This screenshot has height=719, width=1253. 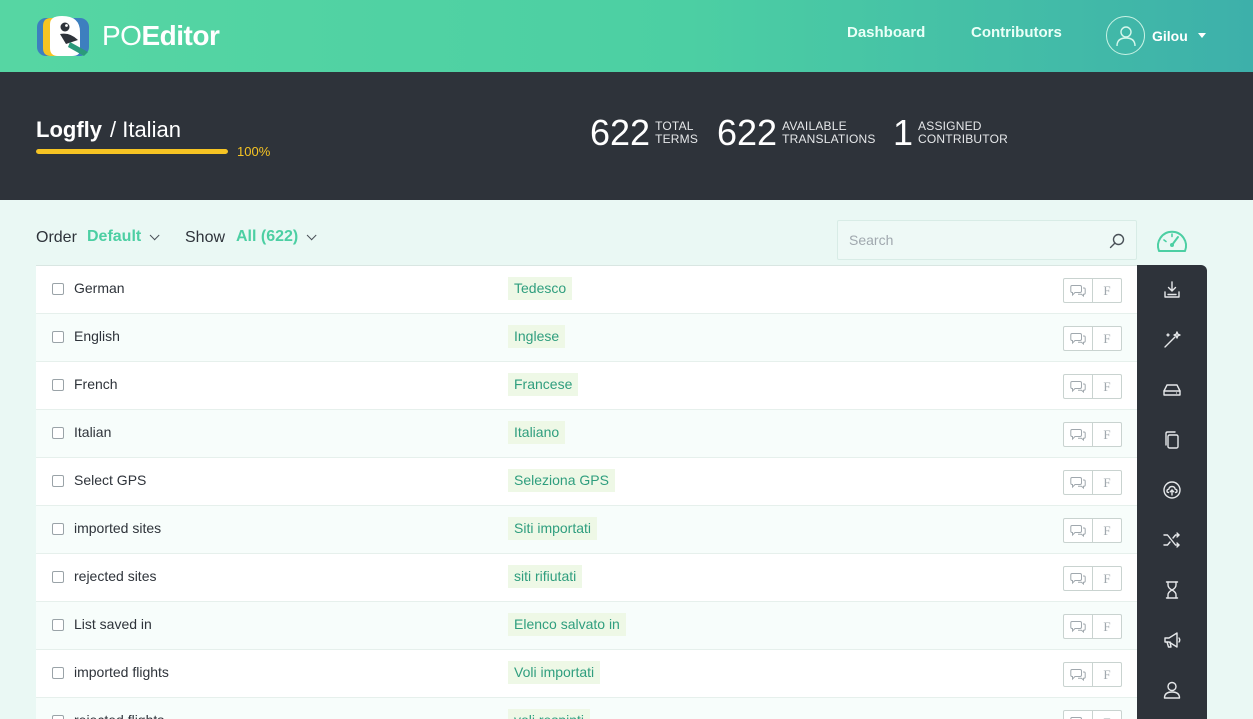 What do you see at coordinates (545, 576) in the screenshot?
I see `translation-text: siti rifiutati` at bounding box center [545, 576].